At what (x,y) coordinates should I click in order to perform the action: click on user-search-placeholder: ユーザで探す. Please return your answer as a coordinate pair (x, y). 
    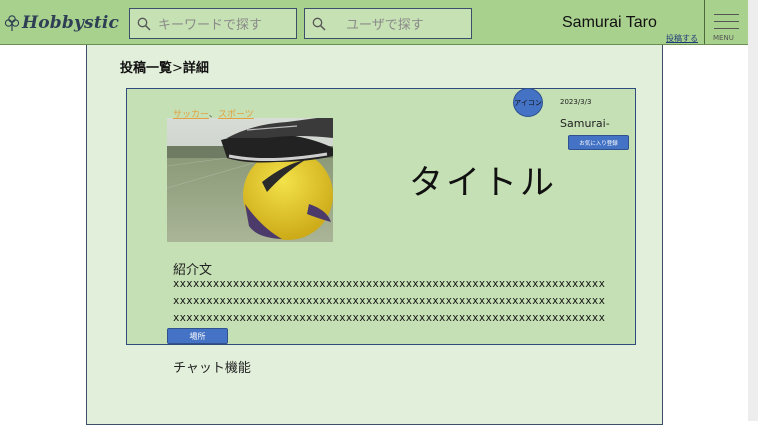
    Looking at the image, I should click on (385, 25).